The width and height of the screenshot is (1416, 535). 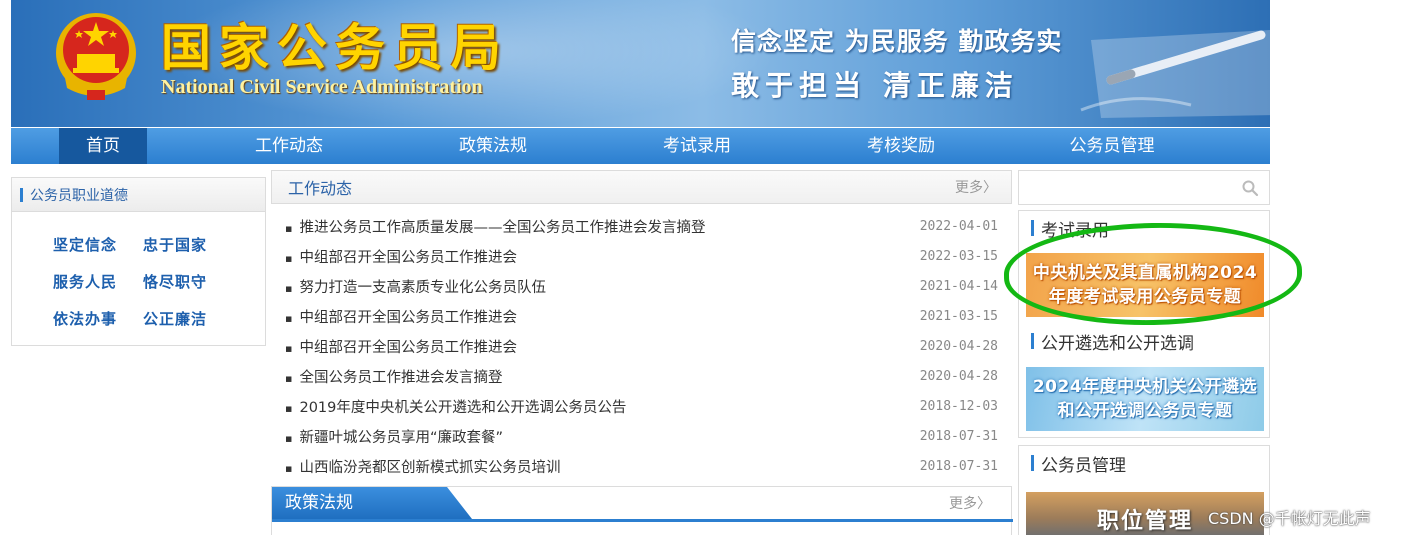 What do you see at coordinates (1075, 228) in the screenshot?
I see `exam-title: 考试录用` at bounding box center [1075, 228].